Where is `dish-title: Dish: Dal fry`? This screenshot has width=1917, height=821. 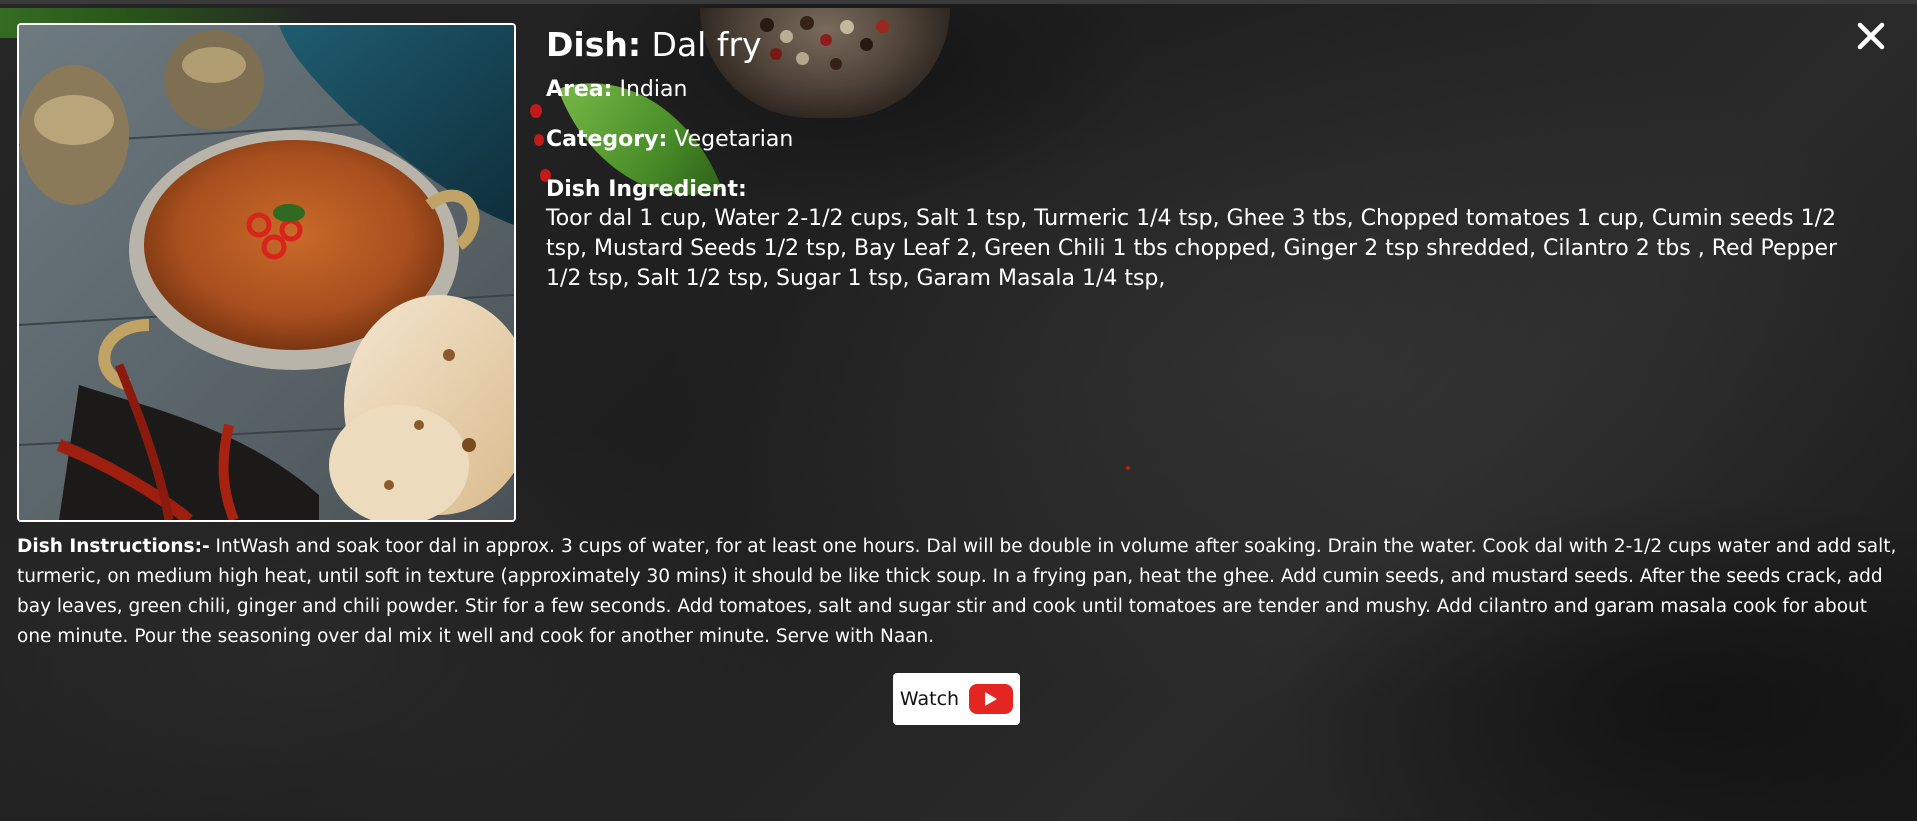
dish-title: Dish: Dal fry is located at coordinates (1196, 45).